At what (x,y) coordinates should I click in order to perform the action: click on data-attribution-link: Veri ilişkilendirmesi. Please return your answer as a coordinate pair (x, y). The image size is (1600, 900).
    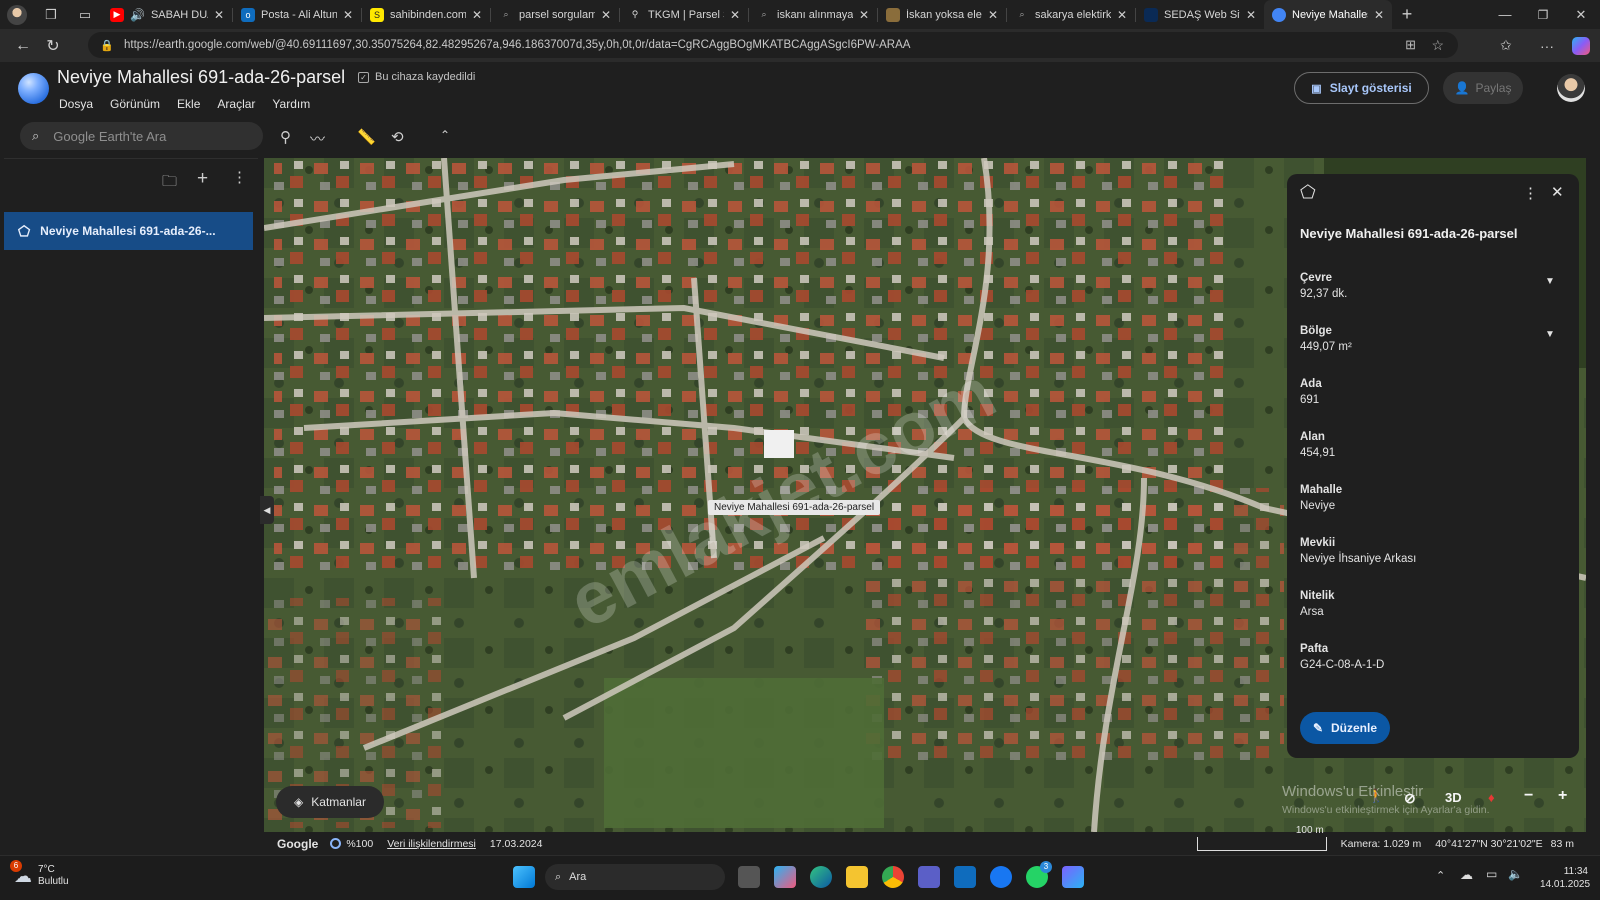
    Looking at the image, I should click on (431, 844).